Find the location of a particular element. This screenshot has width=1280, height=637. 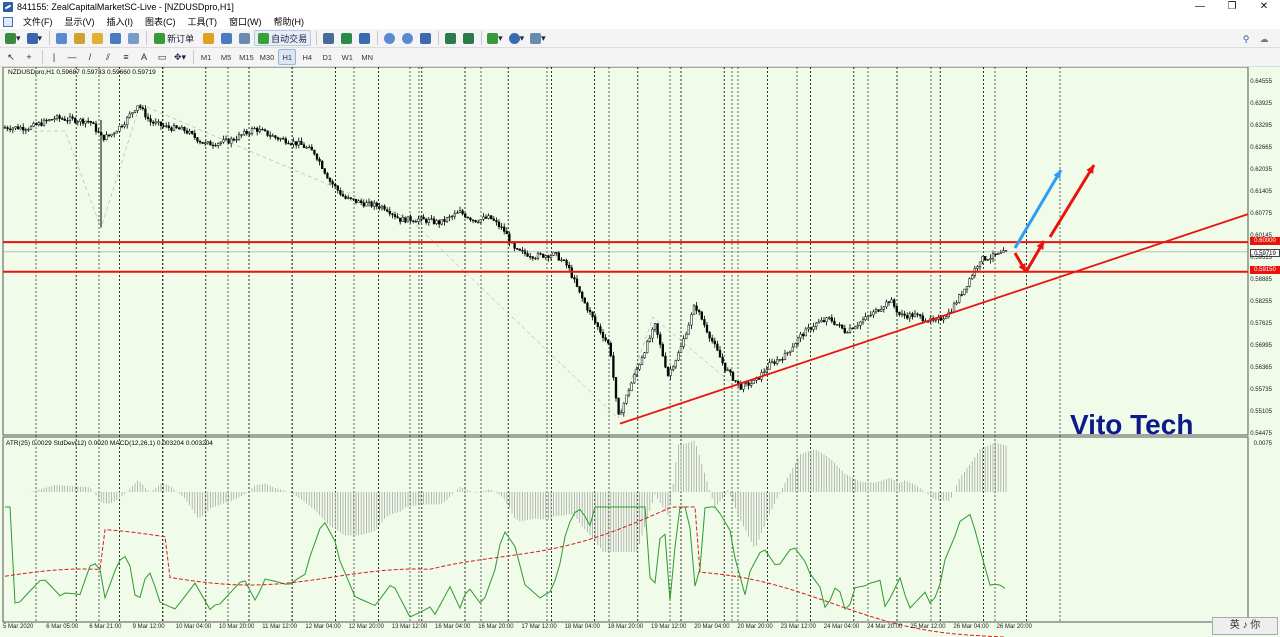

autoscroll-icon is located at coordinates (468, 38).